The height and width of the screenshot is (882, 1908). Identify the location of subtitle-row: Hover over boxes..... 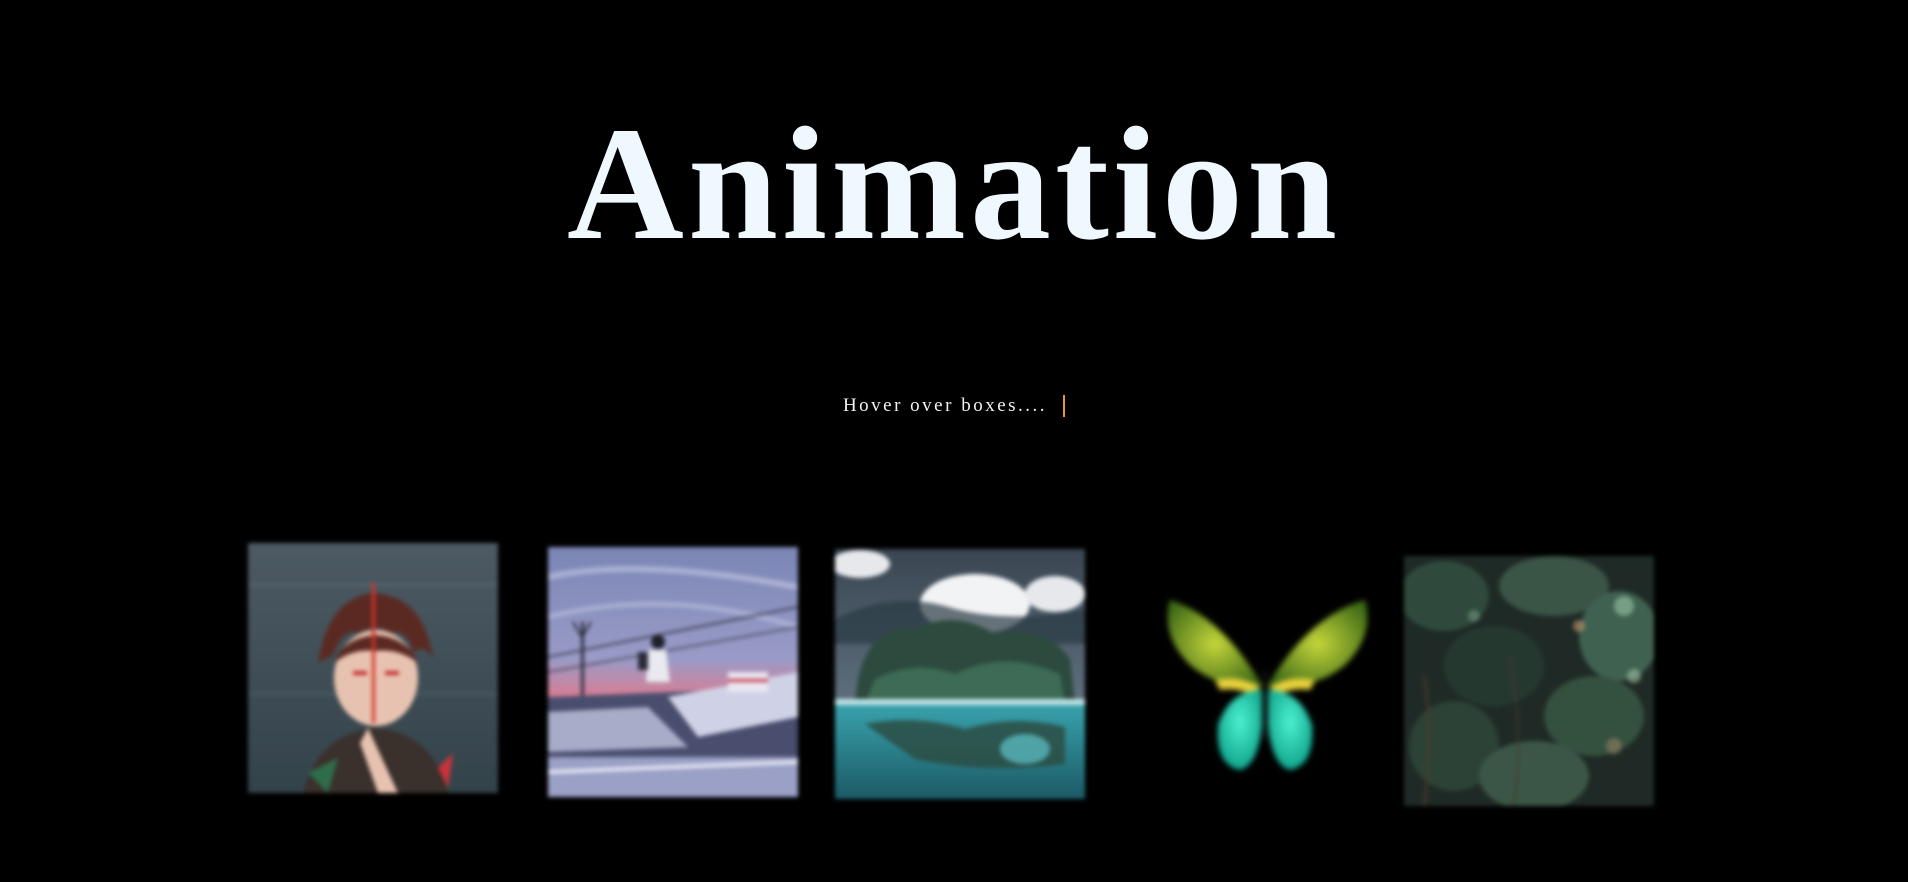
(954, 405).